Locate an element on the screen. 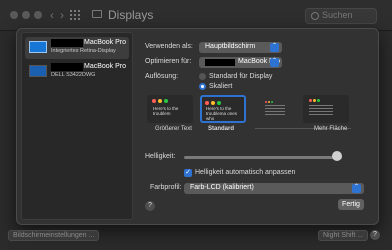 The width and height of the screenshot is (392, 250). auto-brightness-checkbox: ✓ is located at coordinates (188, 173).